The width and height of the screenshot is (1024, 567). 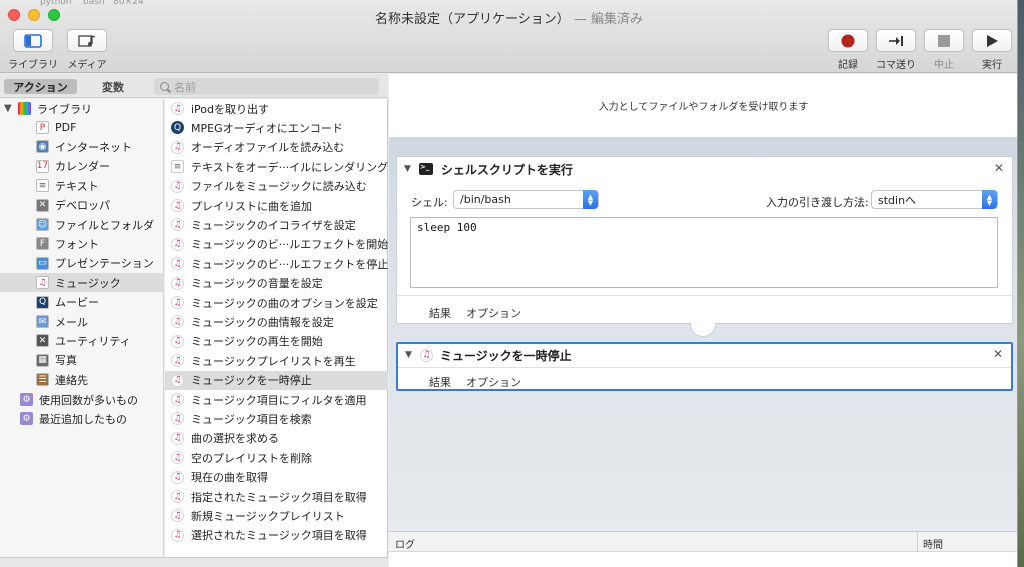 What do you see at coordinates (896, 40) in the screenshot?
I see `step-button` at bounding box center [896, 40].